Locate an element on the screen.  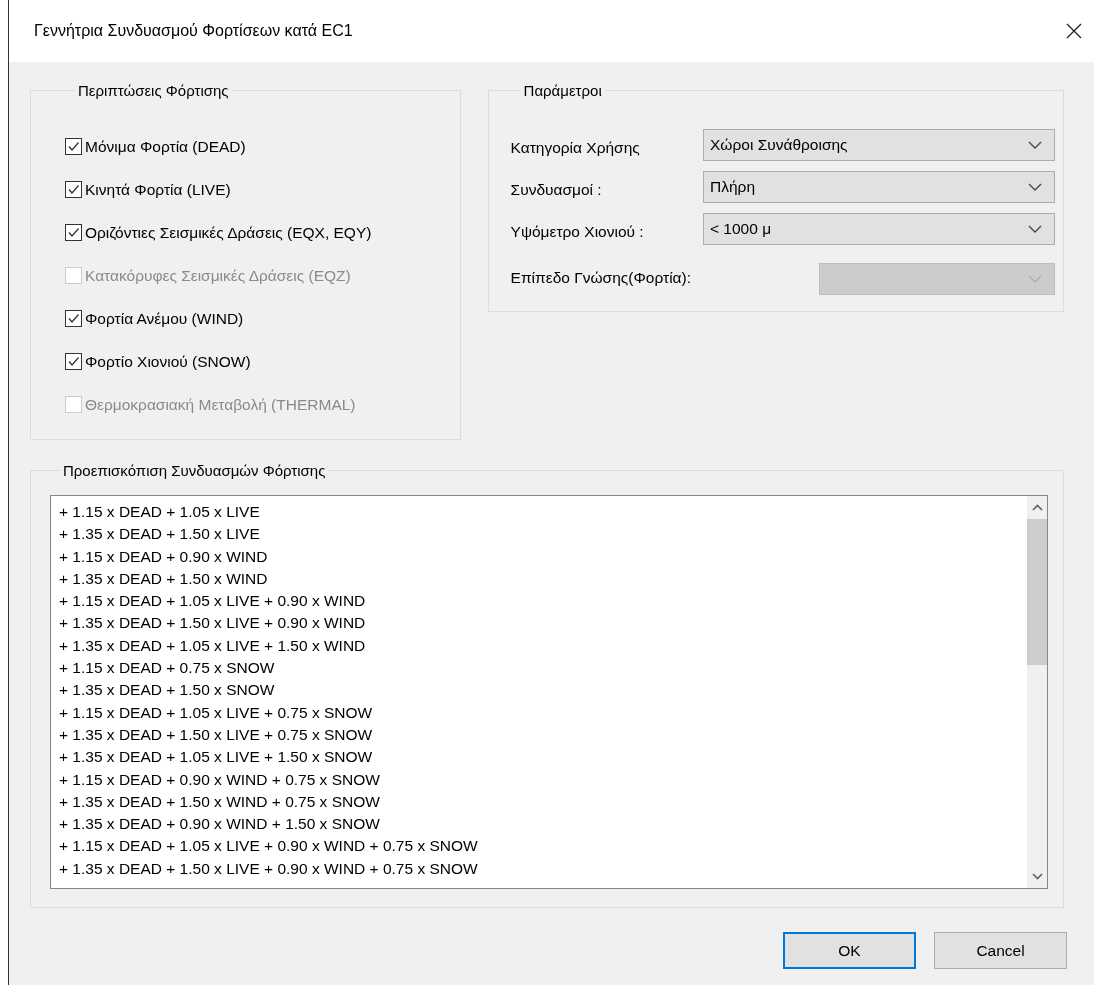
field-label: Κατηγορία Χρήσης is located at coordinates (575, 147).